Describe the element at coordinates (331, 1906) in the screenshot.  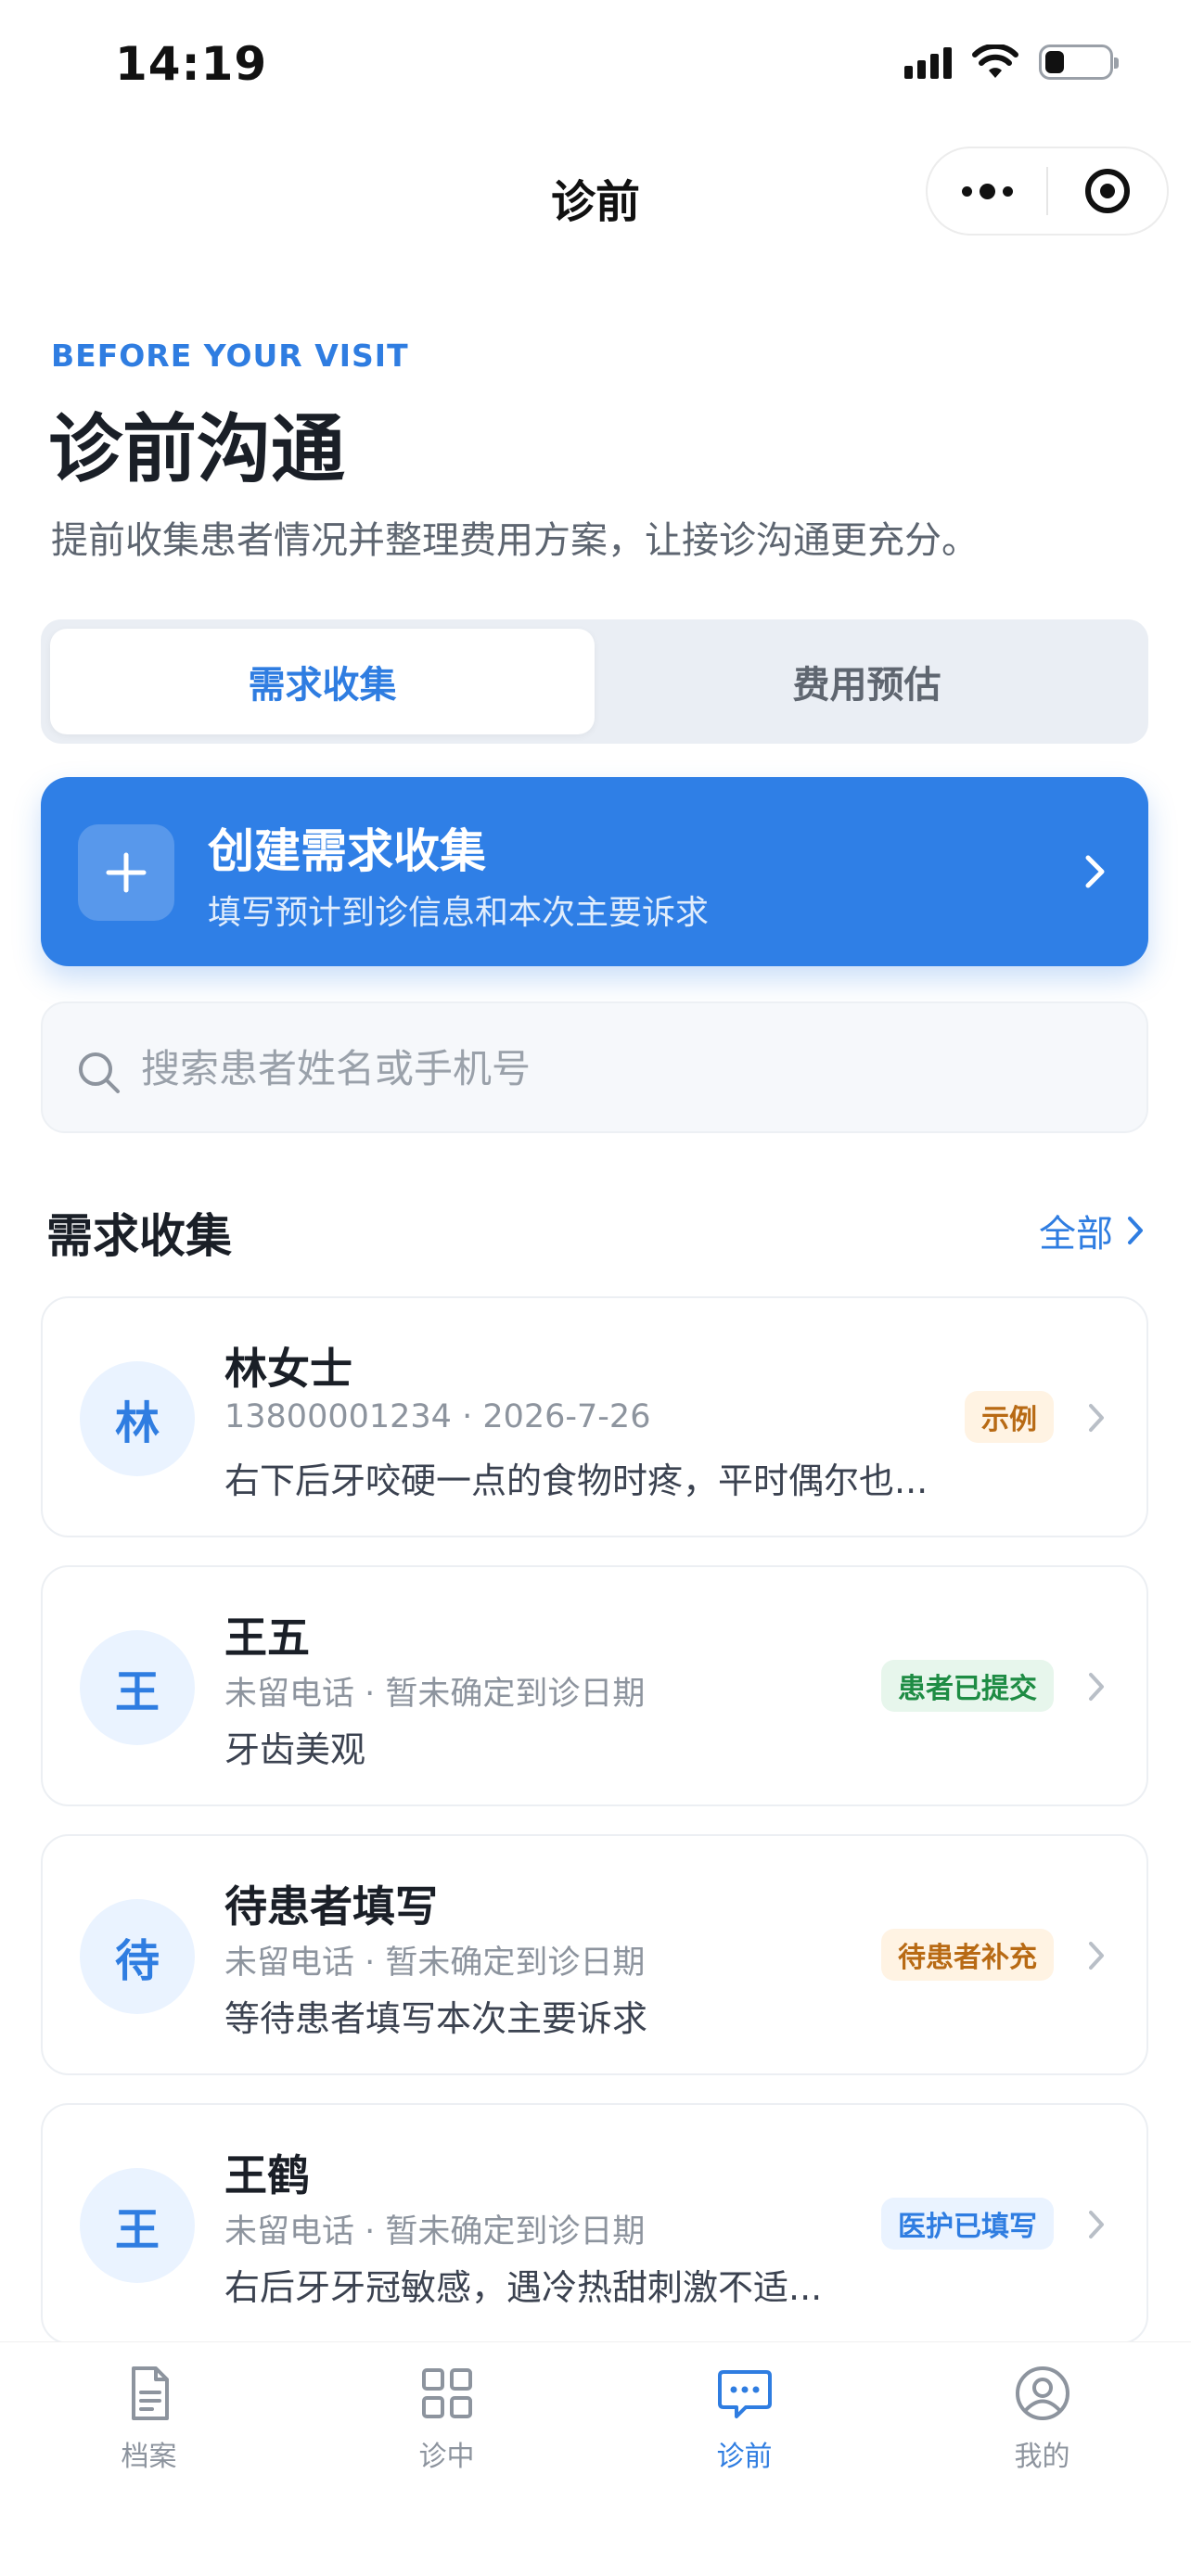
I see `patient-name: 待患者填写` at that location.